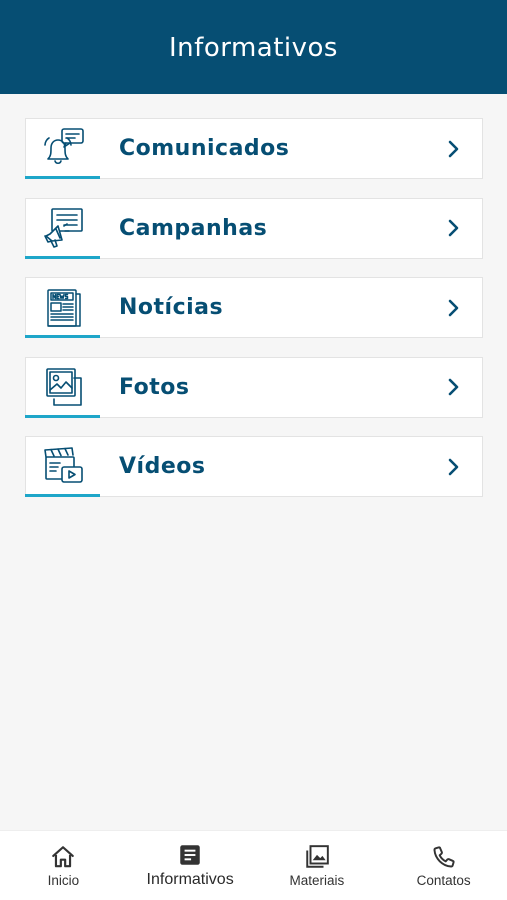 This screenshot has width=507, height=900. I want to click on nav-label: Inicio, so click(63, 880).